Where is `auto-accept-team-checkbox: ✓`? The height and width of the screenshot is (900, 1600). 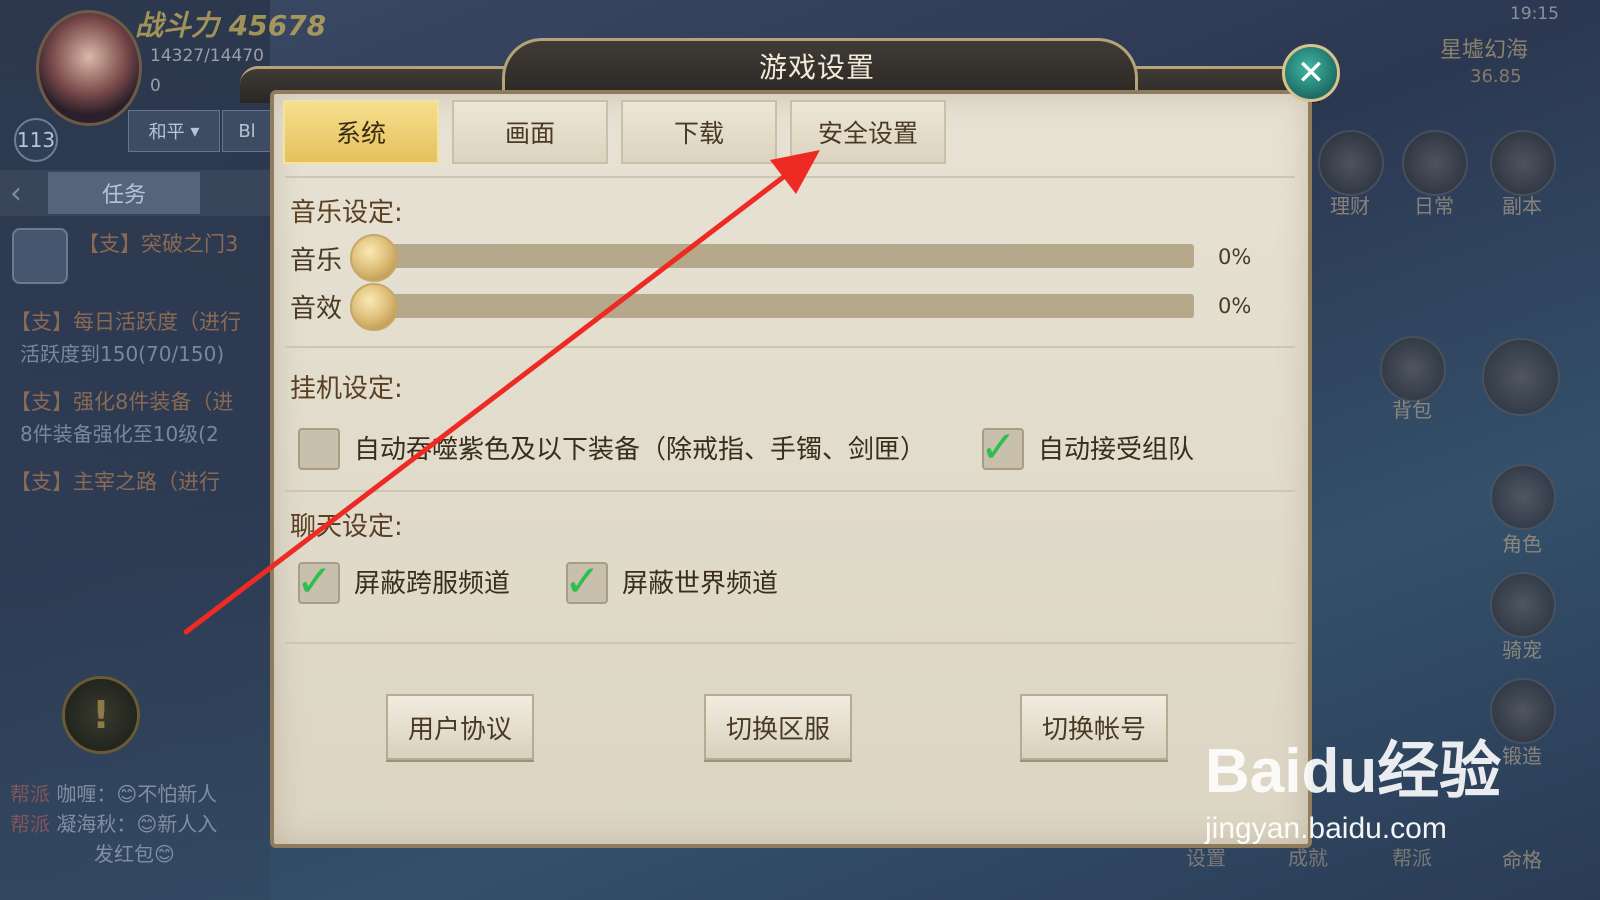 auto-accept-team-checkbox: ✓ is located at coordinates (1002, 447).